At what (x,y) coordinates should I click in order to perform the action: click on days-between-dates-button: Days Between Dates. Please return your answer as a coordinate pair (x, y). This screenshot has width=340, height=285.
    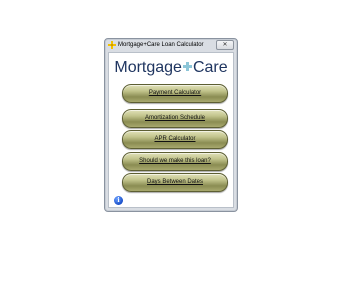
    Looking at the image, I should click on (175, 182).